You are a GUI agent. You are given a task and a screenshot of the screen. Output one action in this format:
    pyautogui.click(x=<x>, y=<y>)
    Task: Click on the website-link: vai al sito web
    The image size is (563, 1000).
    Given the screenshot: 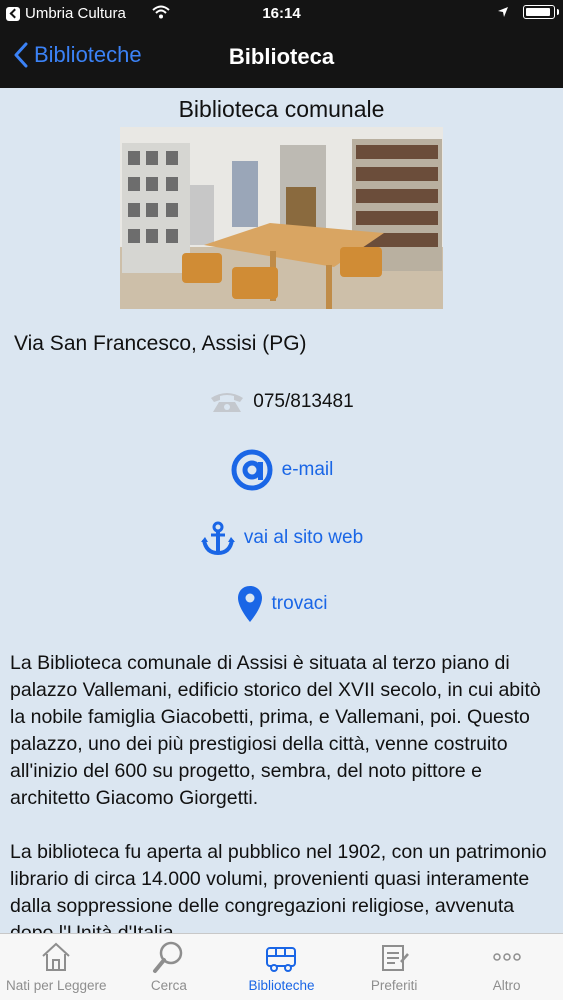 What is the action you would take?
    pyautogui.click(x=281, y=538)
    